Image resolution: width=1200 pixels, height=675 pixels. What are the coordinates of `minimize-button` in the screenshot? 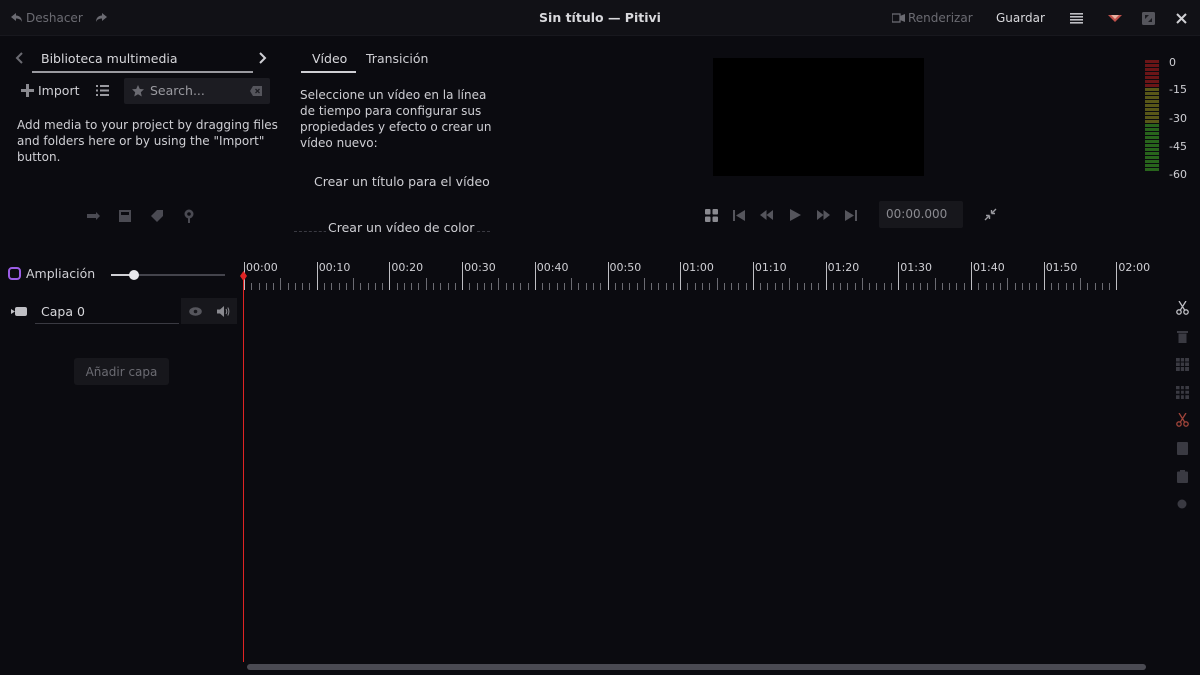 It's located at (1115, 18).